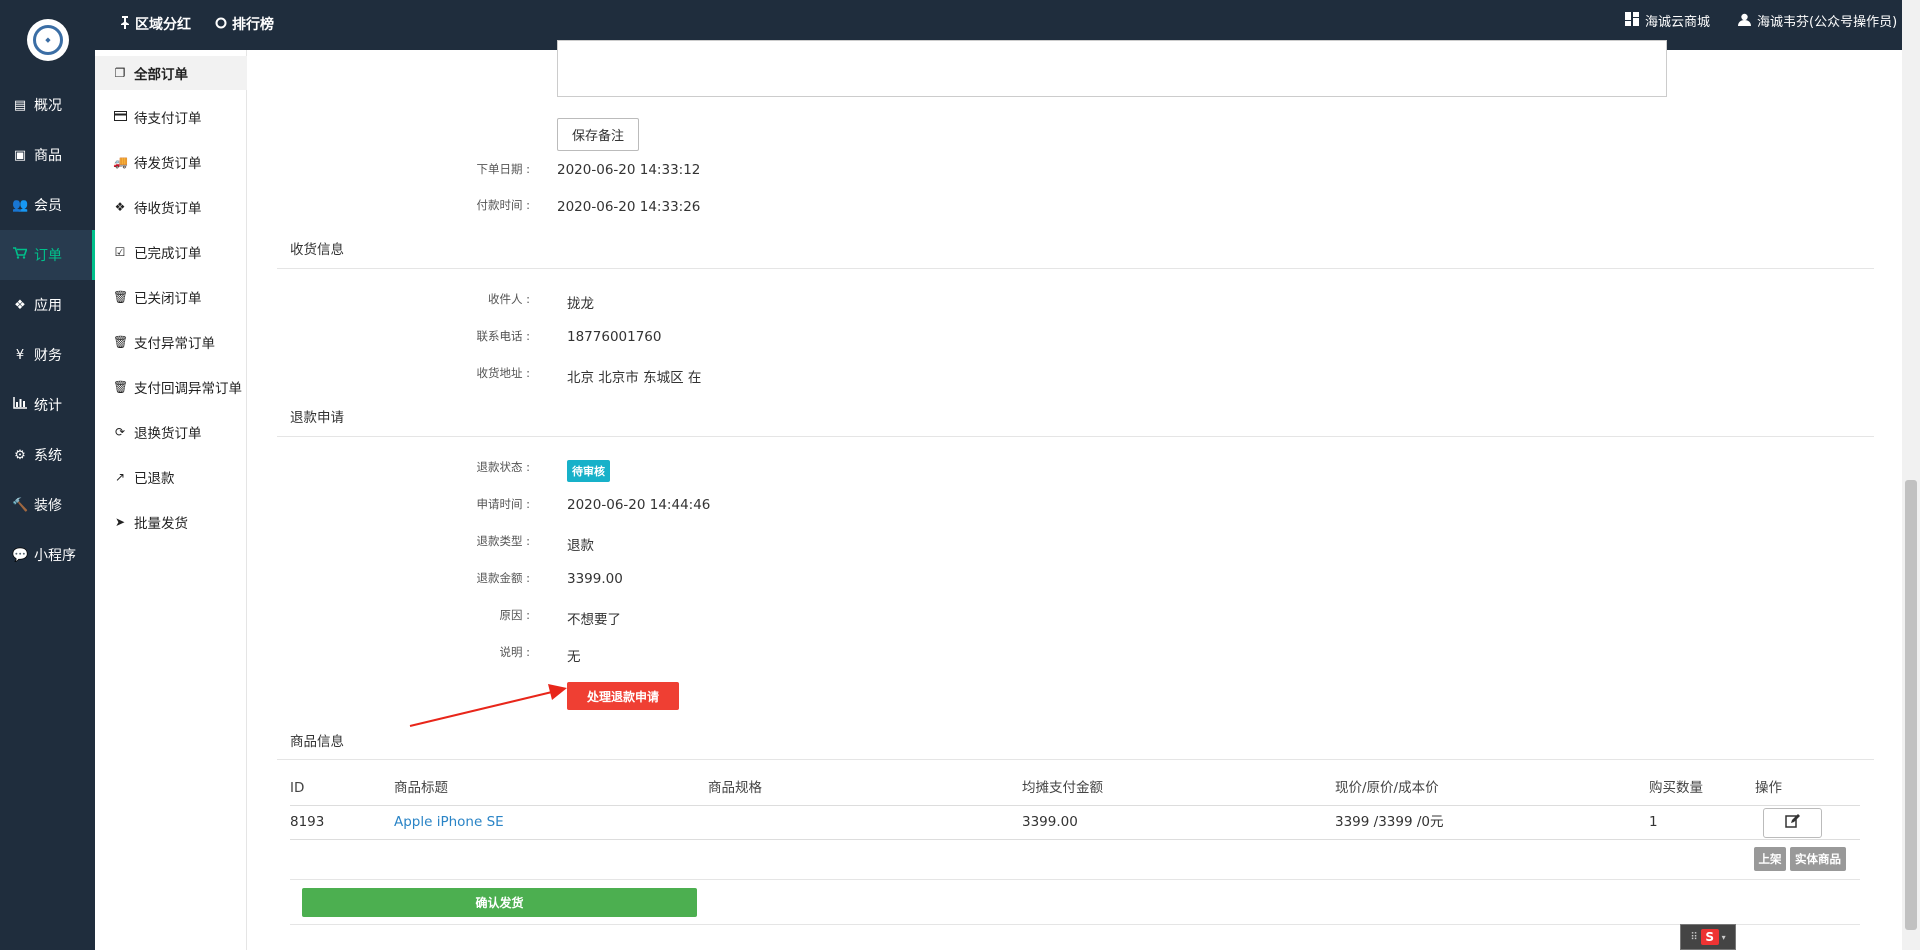  I want to click on refund-amount: 3399.00, so click(595, 579).